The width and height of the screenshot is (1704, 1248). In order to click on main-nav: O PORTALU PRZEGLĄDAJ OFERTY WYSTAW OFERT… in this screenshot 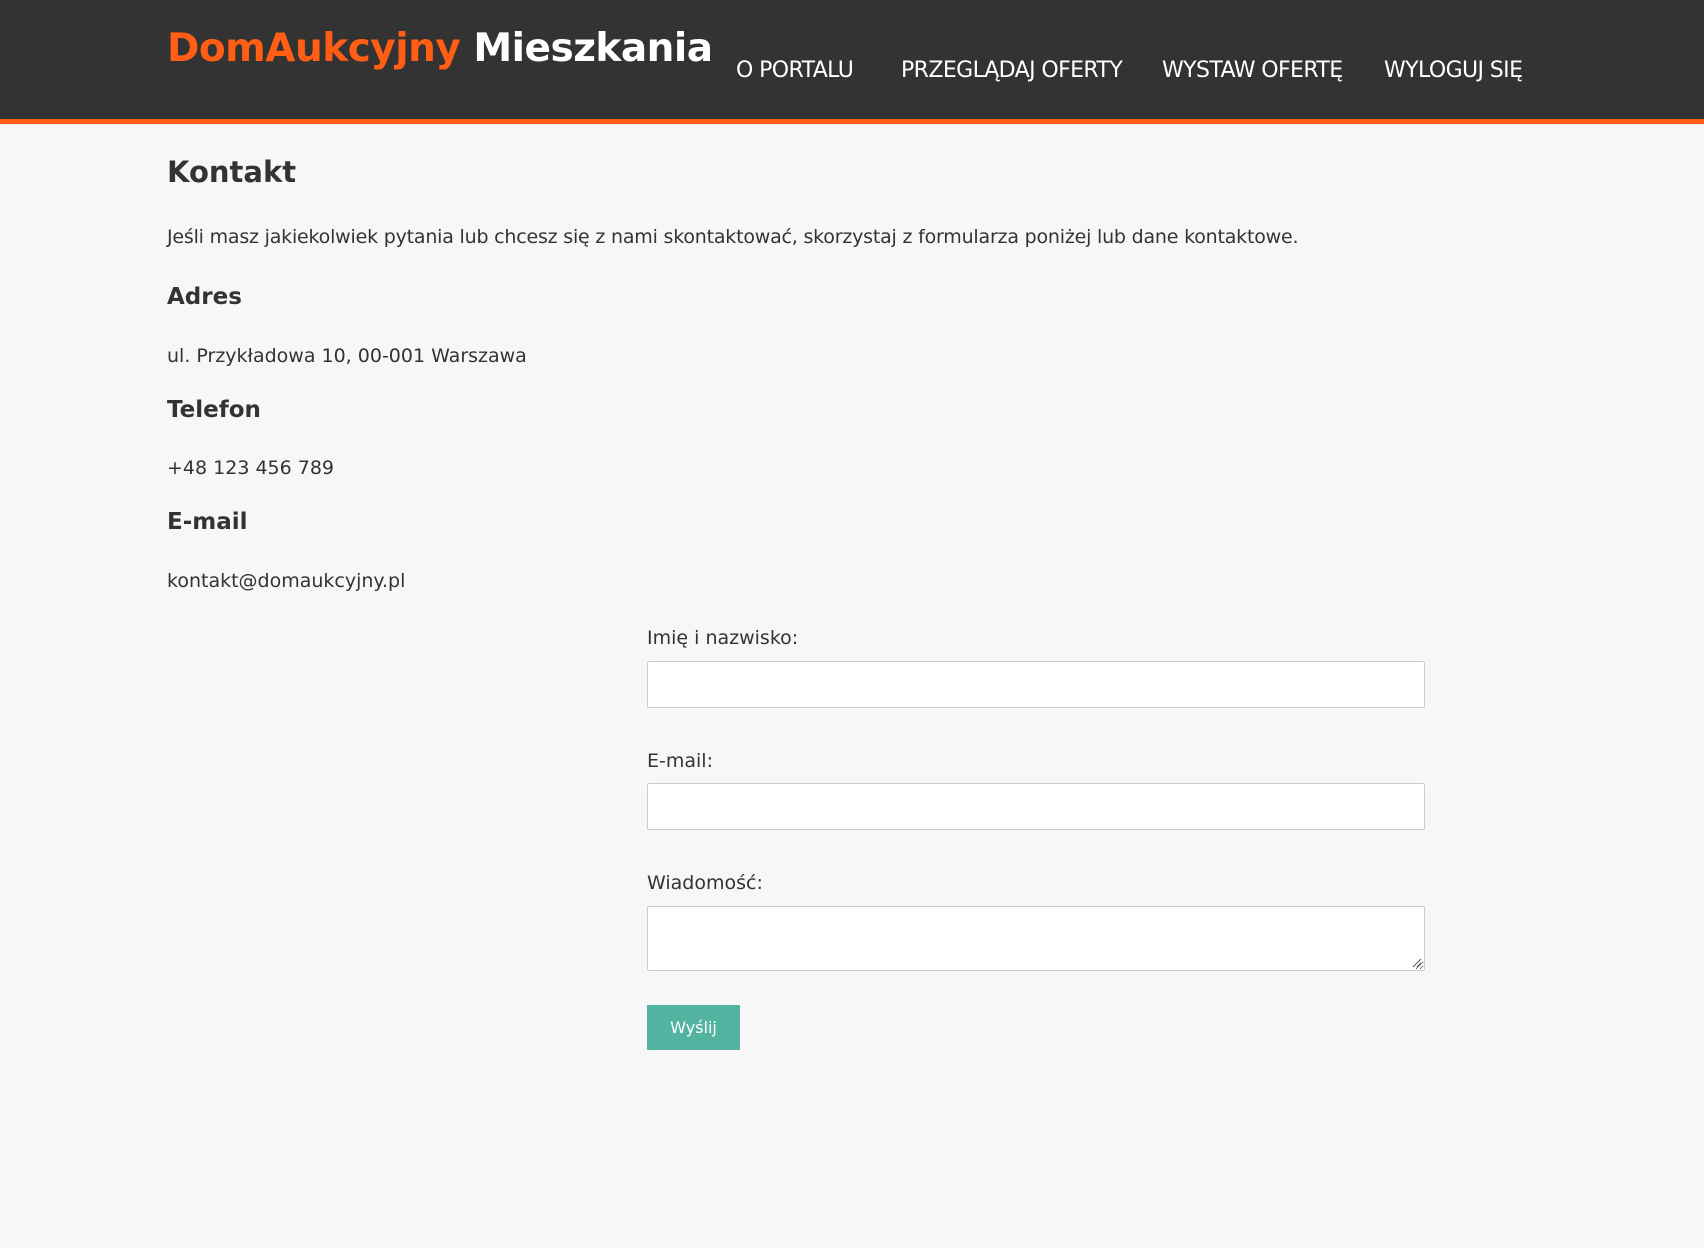, I will do `click(852, 75)`.